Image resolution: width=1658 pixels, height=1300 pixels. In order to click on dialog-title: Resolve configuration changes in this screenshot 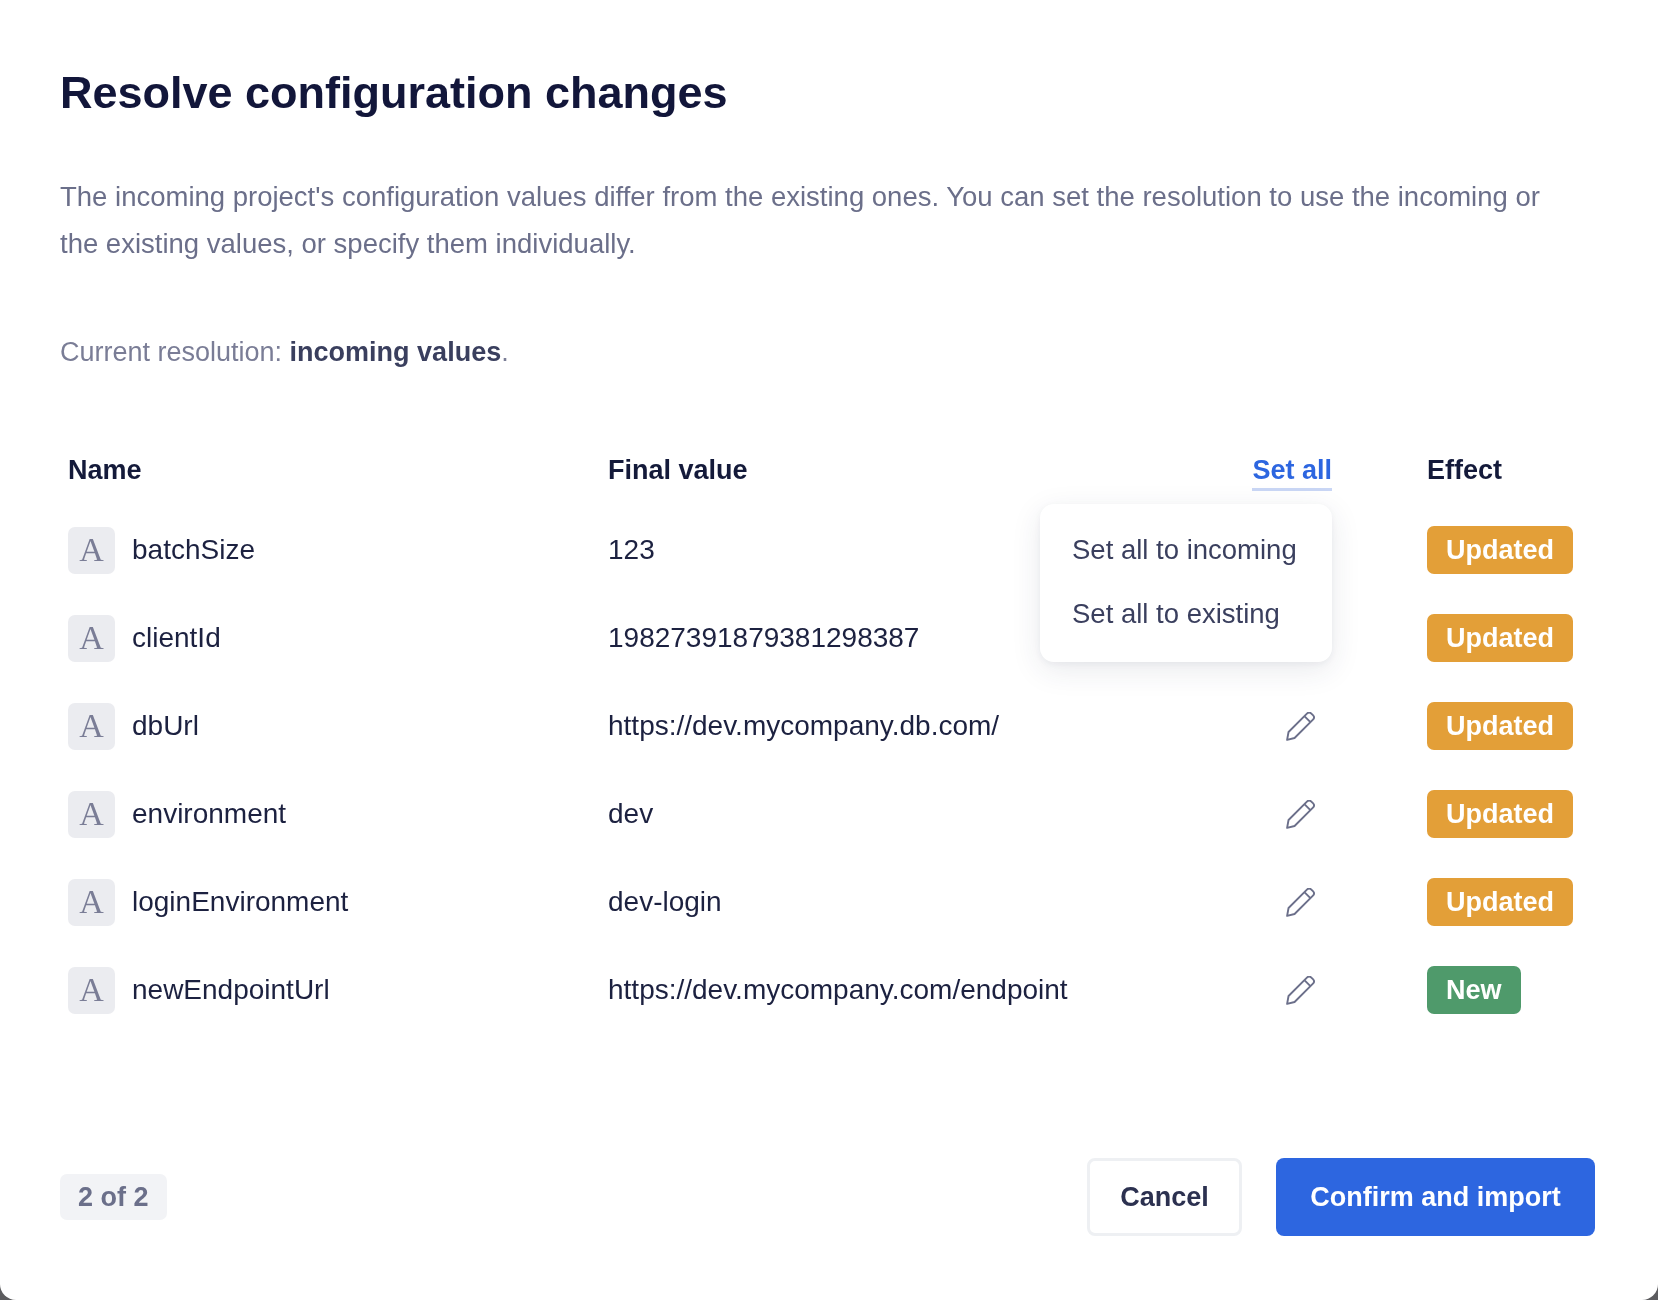, I will do `click(394, 93)`.